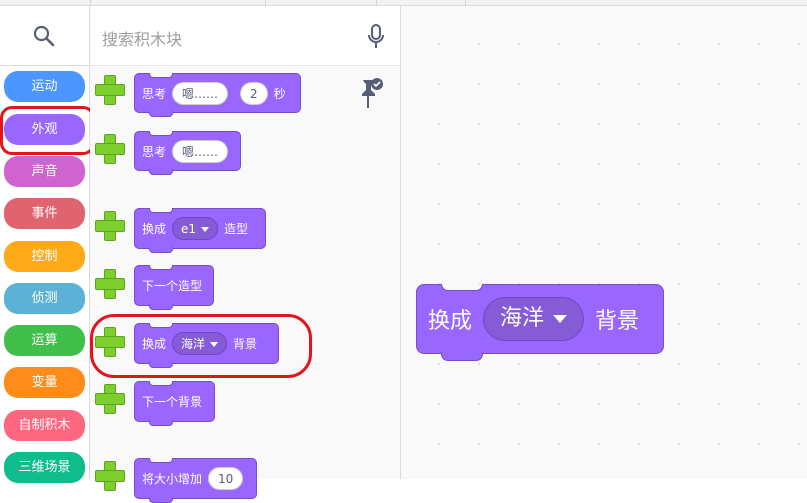 This screenshot has width=807, height=503. I want to click on block-next-costume: 下一个造型, so click(174, 287).